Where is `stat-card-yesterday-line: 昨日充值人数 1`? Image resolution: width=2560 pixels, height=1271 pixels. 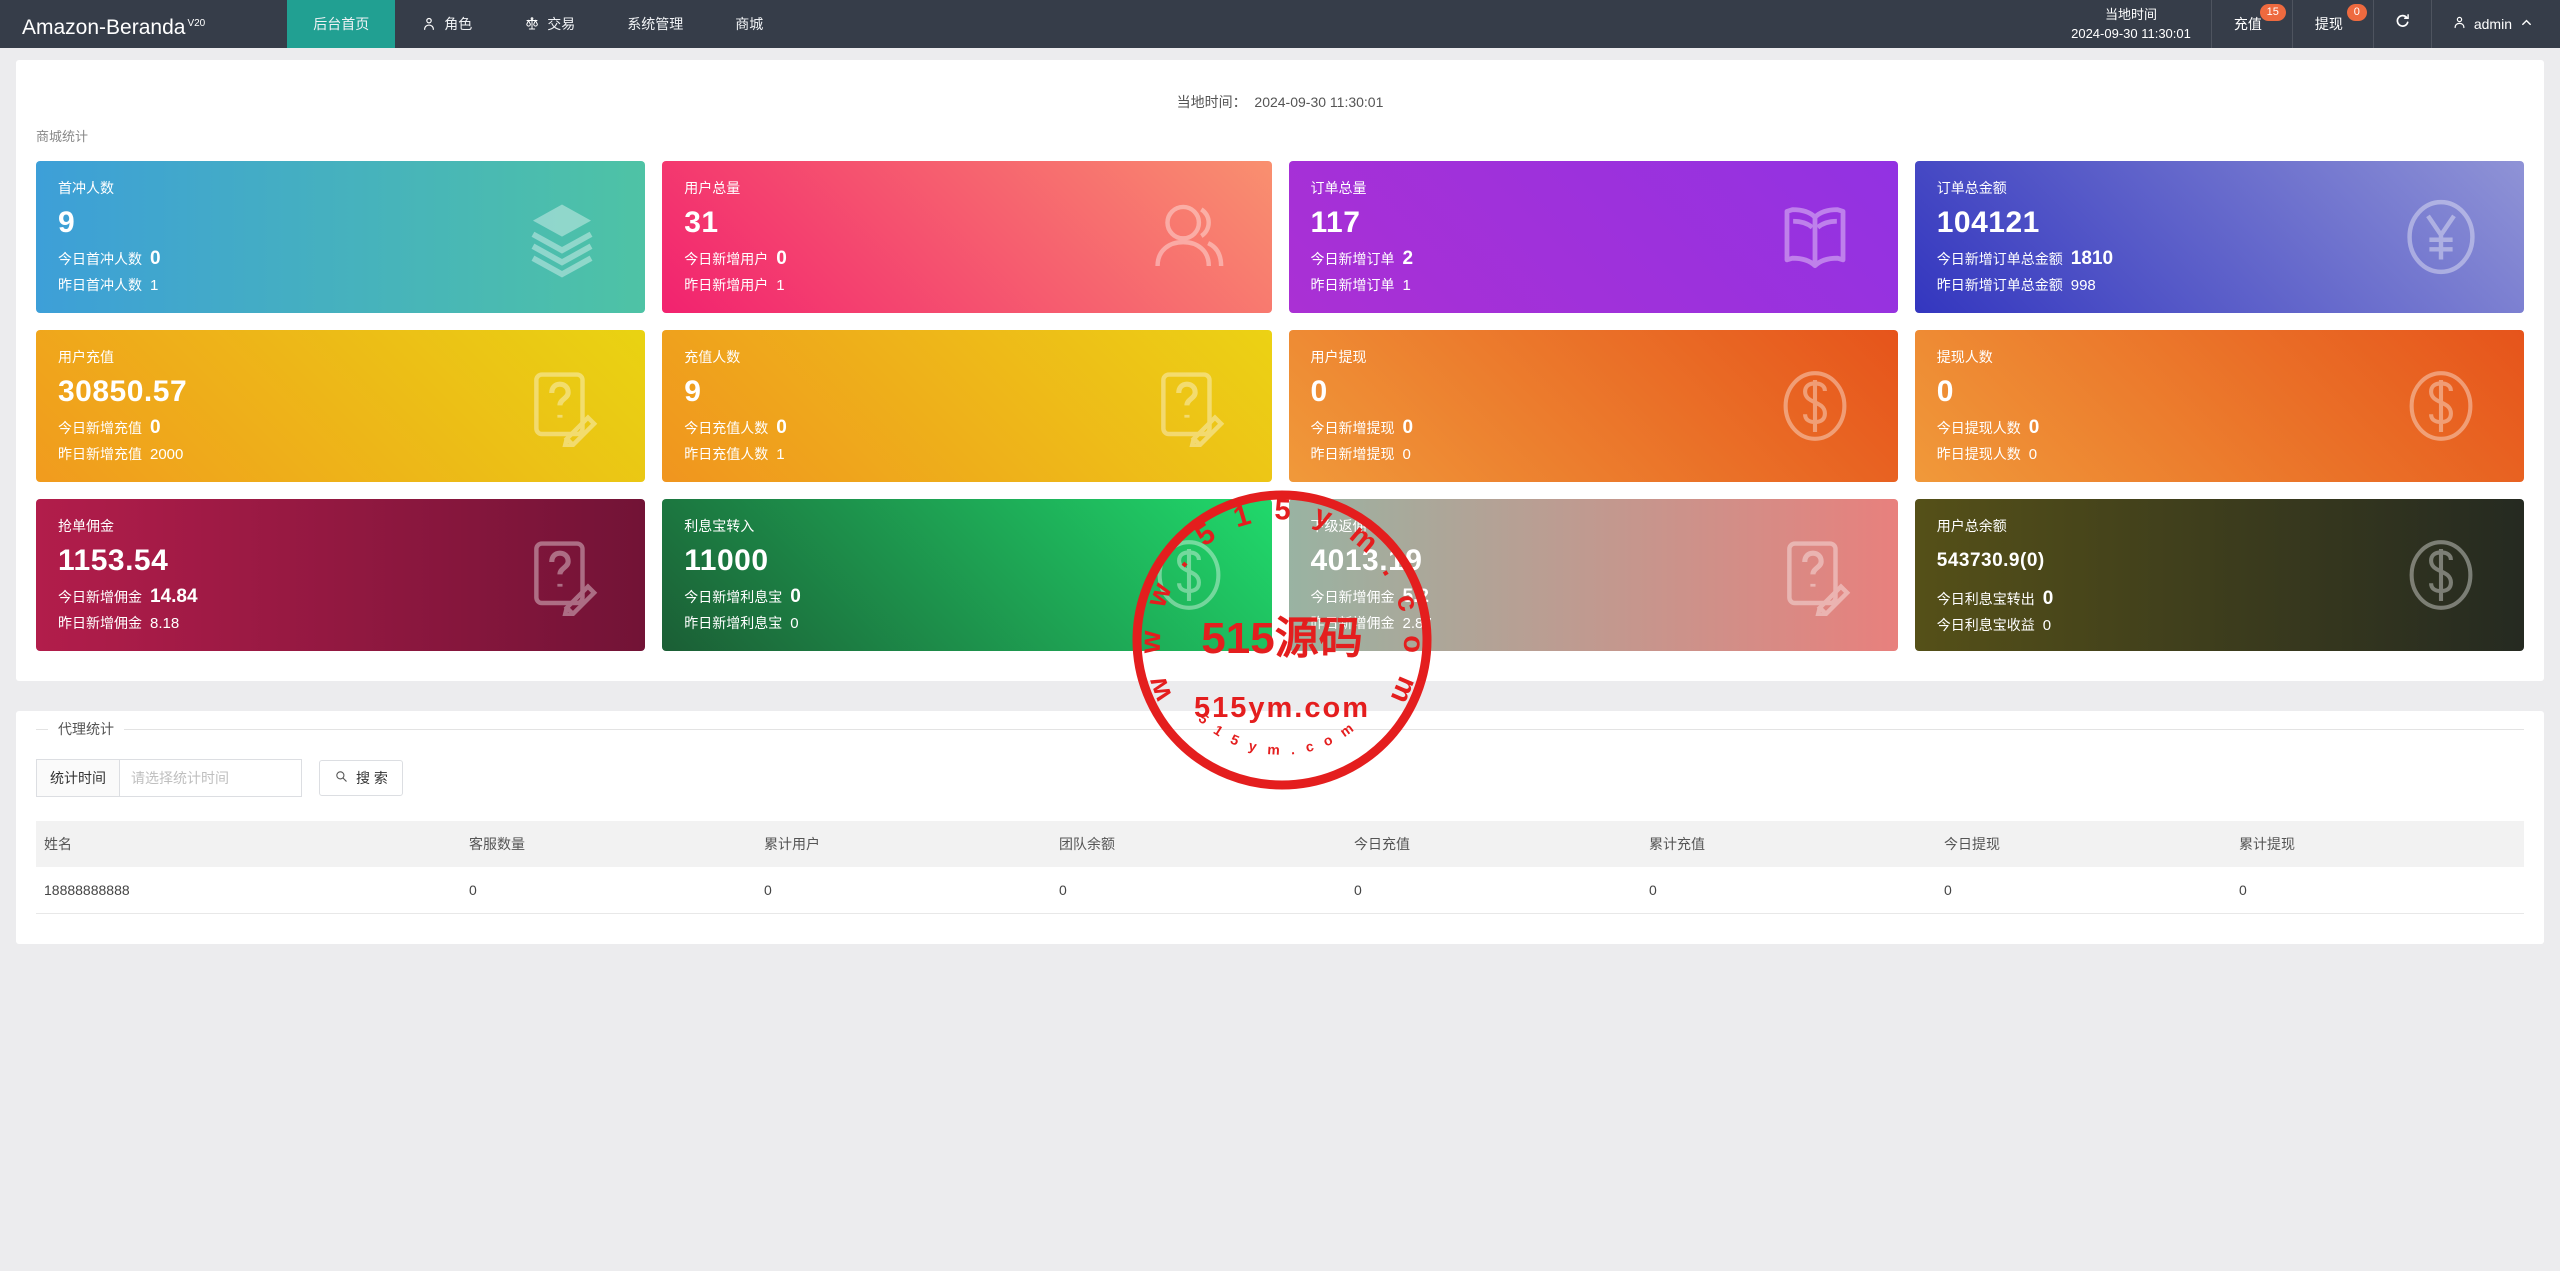 stat-card-yesterday-line: 昨日充值人数 1 is located at coordinates (966, 454).